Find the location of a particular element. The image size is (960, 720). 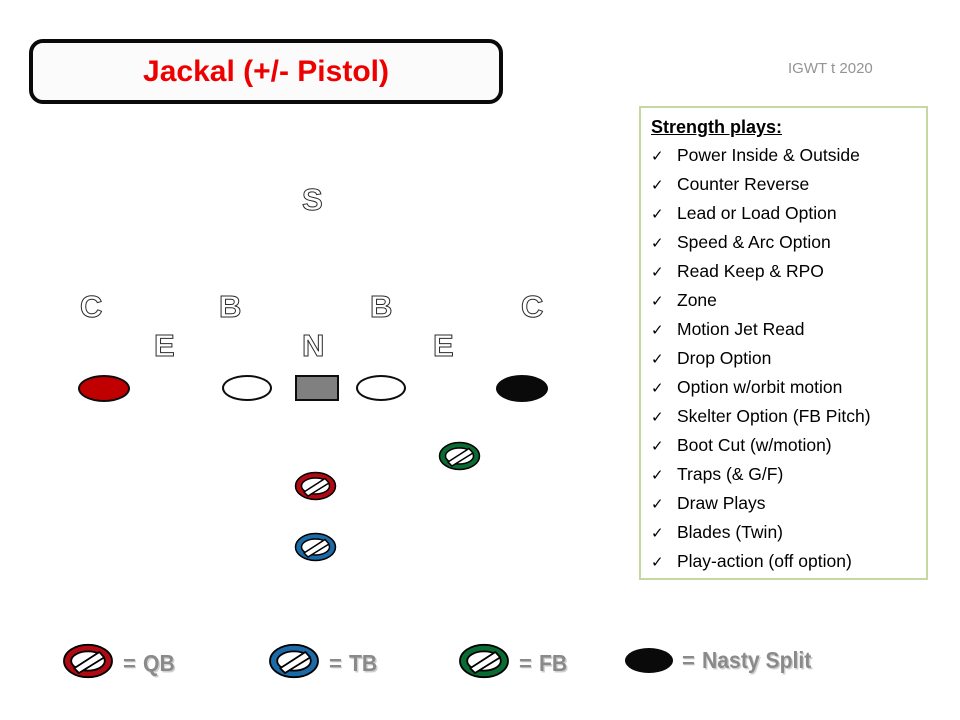

legend-tb-label: TB is located at coordinates (363, 663).